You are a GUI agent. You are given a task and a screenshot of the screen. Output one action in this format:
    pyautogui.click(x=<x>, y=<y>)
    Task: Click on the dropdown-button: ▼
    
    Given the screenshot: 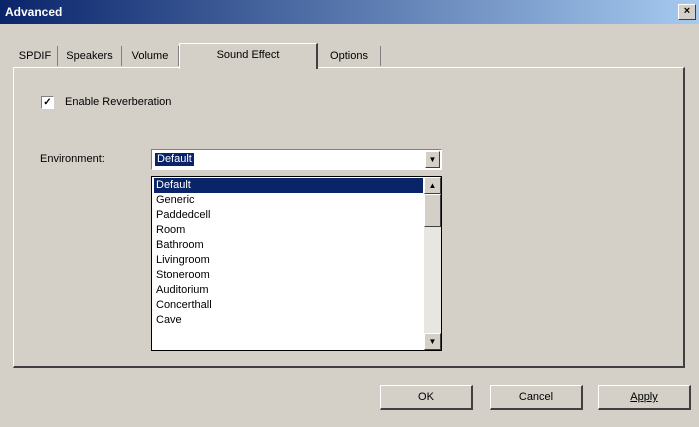 What is the action you would take?
    pyautogui.click(x=432, y=159)
    